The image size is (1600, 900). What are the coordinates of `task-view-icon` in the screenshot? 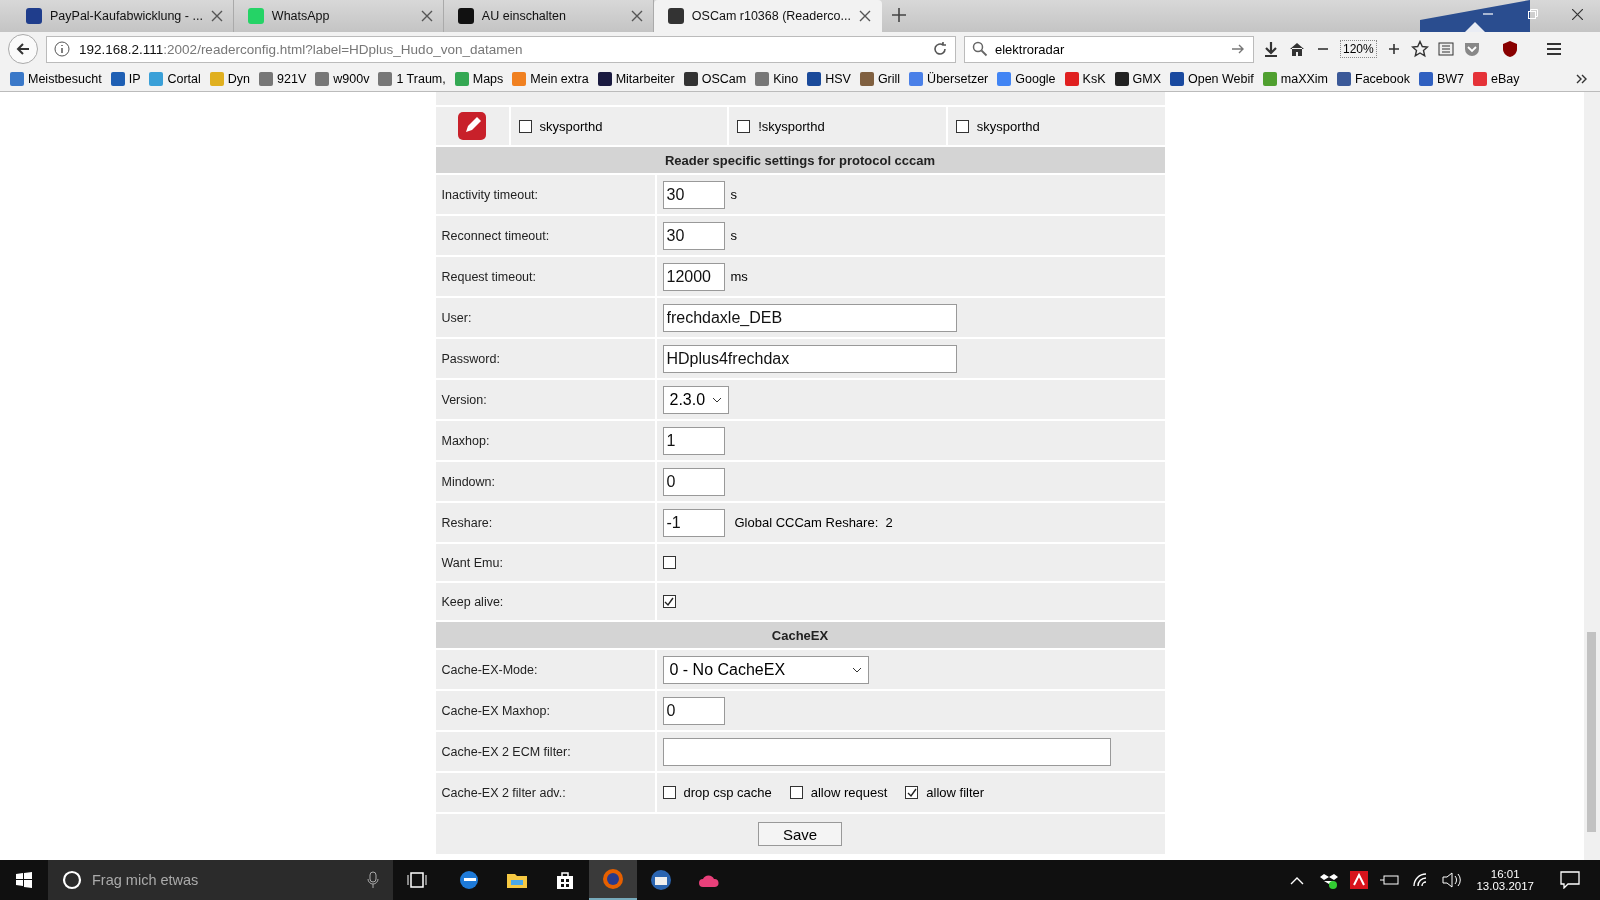 It's located at (417, 880).